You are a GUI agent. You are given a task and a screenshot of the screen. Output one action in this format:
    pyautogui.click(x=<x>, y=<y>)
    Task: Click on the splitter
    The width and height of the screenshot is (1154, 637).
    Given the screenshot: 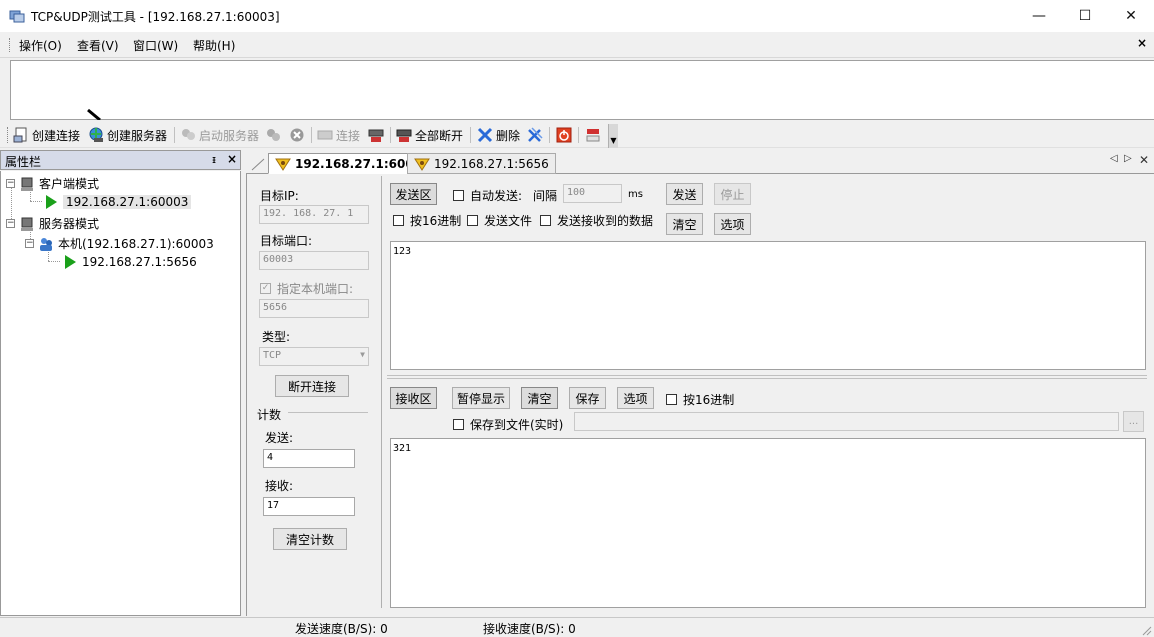 What is the action you would take?
    pyautogui.click(x=767, y=377)
    